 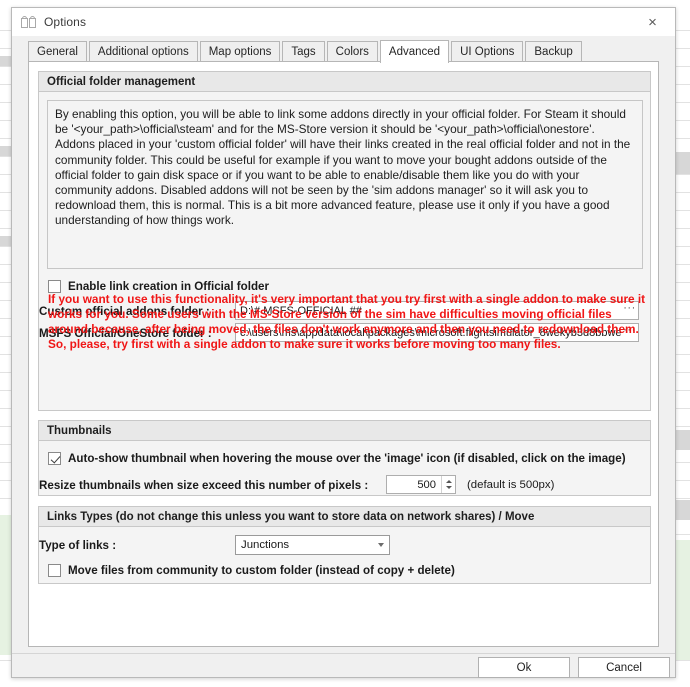 What do you see at coordinates (344, 431) in the screenshot?
I see `group-title-thumbnails: Thumbnails` at bounding box center [344, 431].